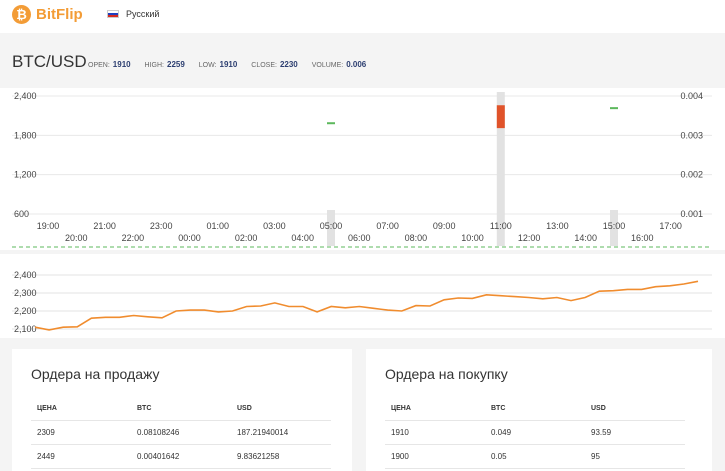  What do you see at coordinates (133, 238) in the screenshot?
I see `time-tick-label: 22:00` at bounding box center [133, 238].